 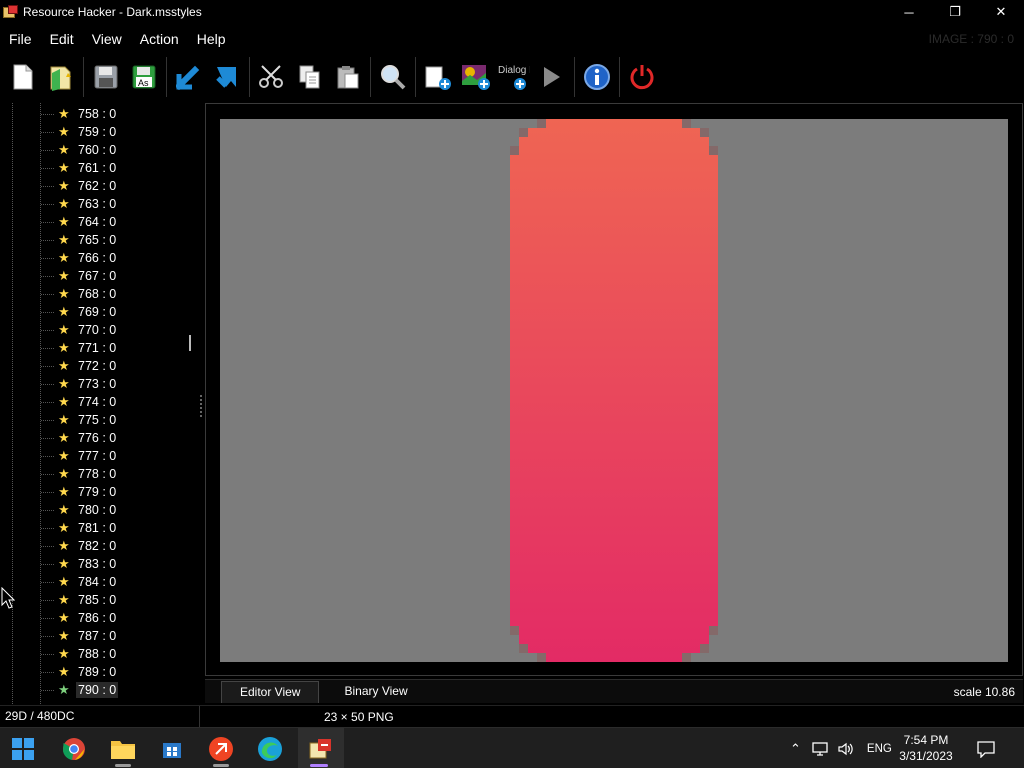 What do you see at coordinates (95, 618) in the screenshot?
I see `tree-item: ★ 786 : 0` at bounding box center [95, 618].